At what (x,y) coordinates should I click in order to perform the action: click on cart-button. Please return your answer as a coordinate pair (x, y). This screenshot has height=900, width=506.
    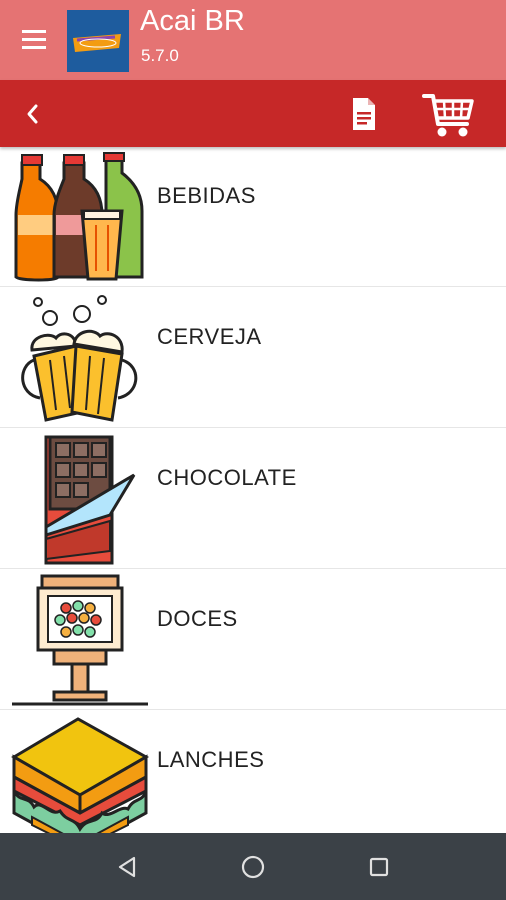
    Looking at the image, I should click on (448, 114).